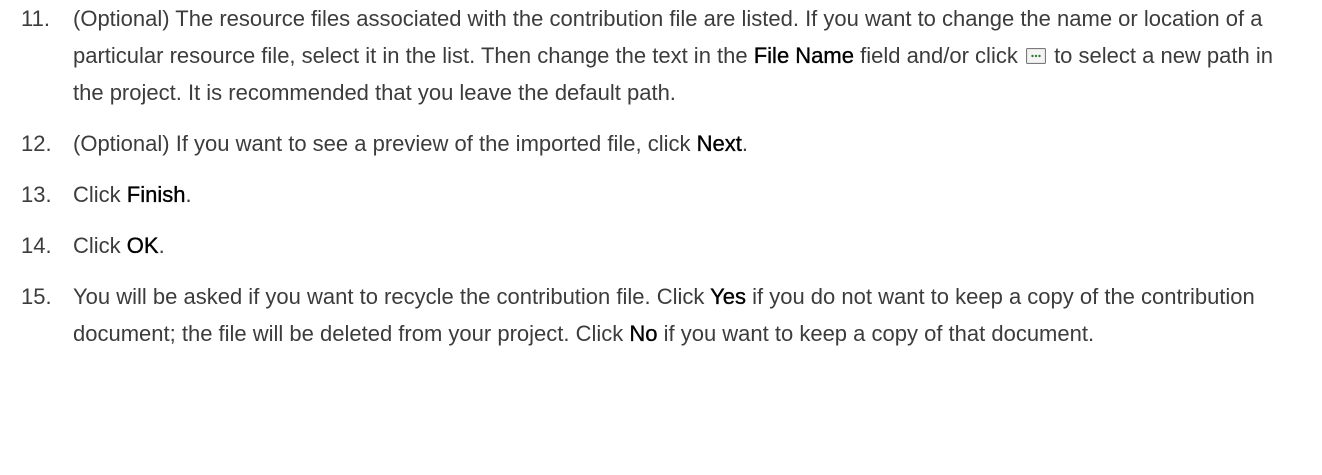 The width and height of the screenshot is (1322, 475). Describe the element at coordinates (36, 143) in the screenshot. I see `step-number: 12.` at that location.